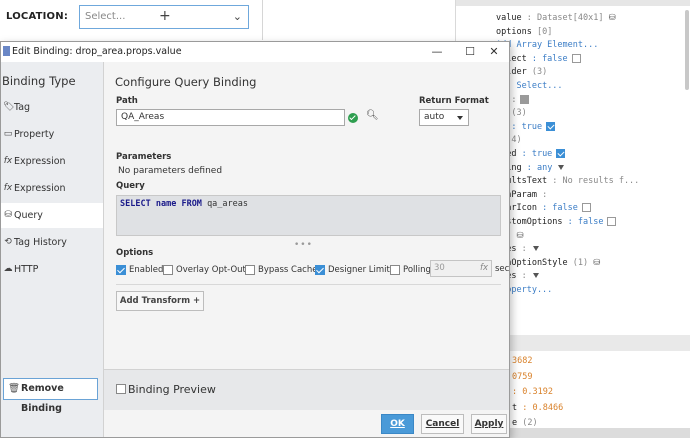  I want to click on prop-value: 0759, so click(522, 377).